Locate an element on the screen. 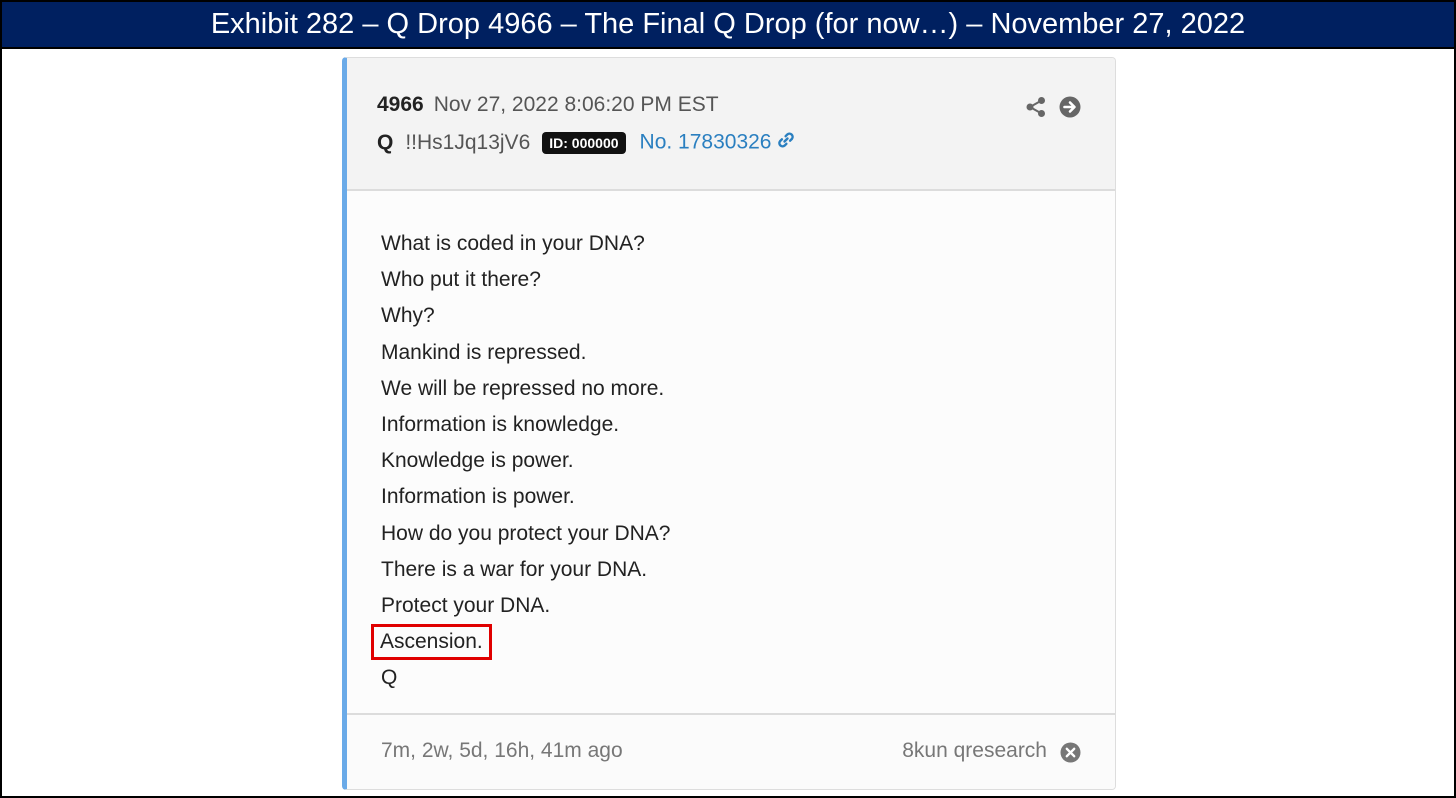 The height and width of the screenshot is (798, 1456). link-icon is located at coordinates (786, 143).